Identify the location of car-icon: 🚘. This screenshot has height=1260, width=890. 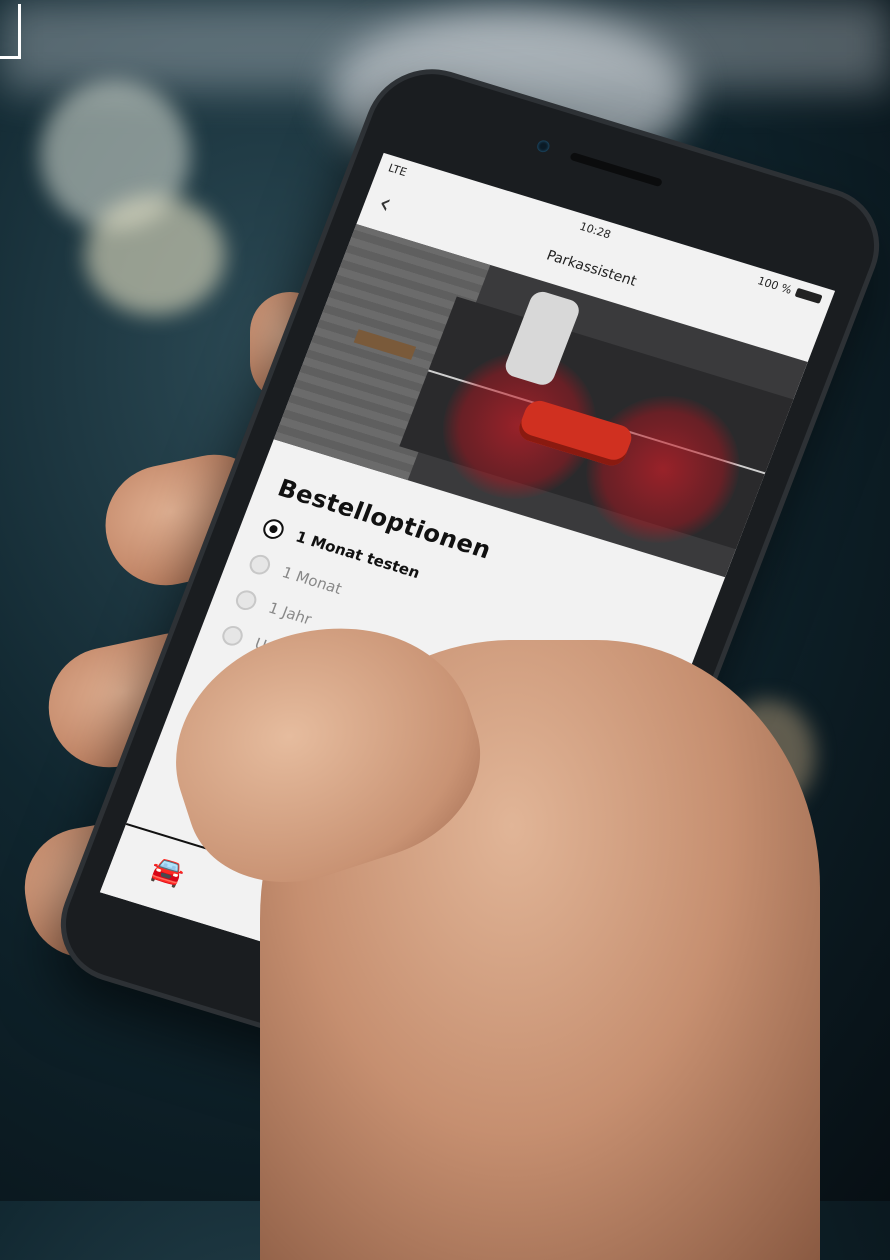
(168, 872).